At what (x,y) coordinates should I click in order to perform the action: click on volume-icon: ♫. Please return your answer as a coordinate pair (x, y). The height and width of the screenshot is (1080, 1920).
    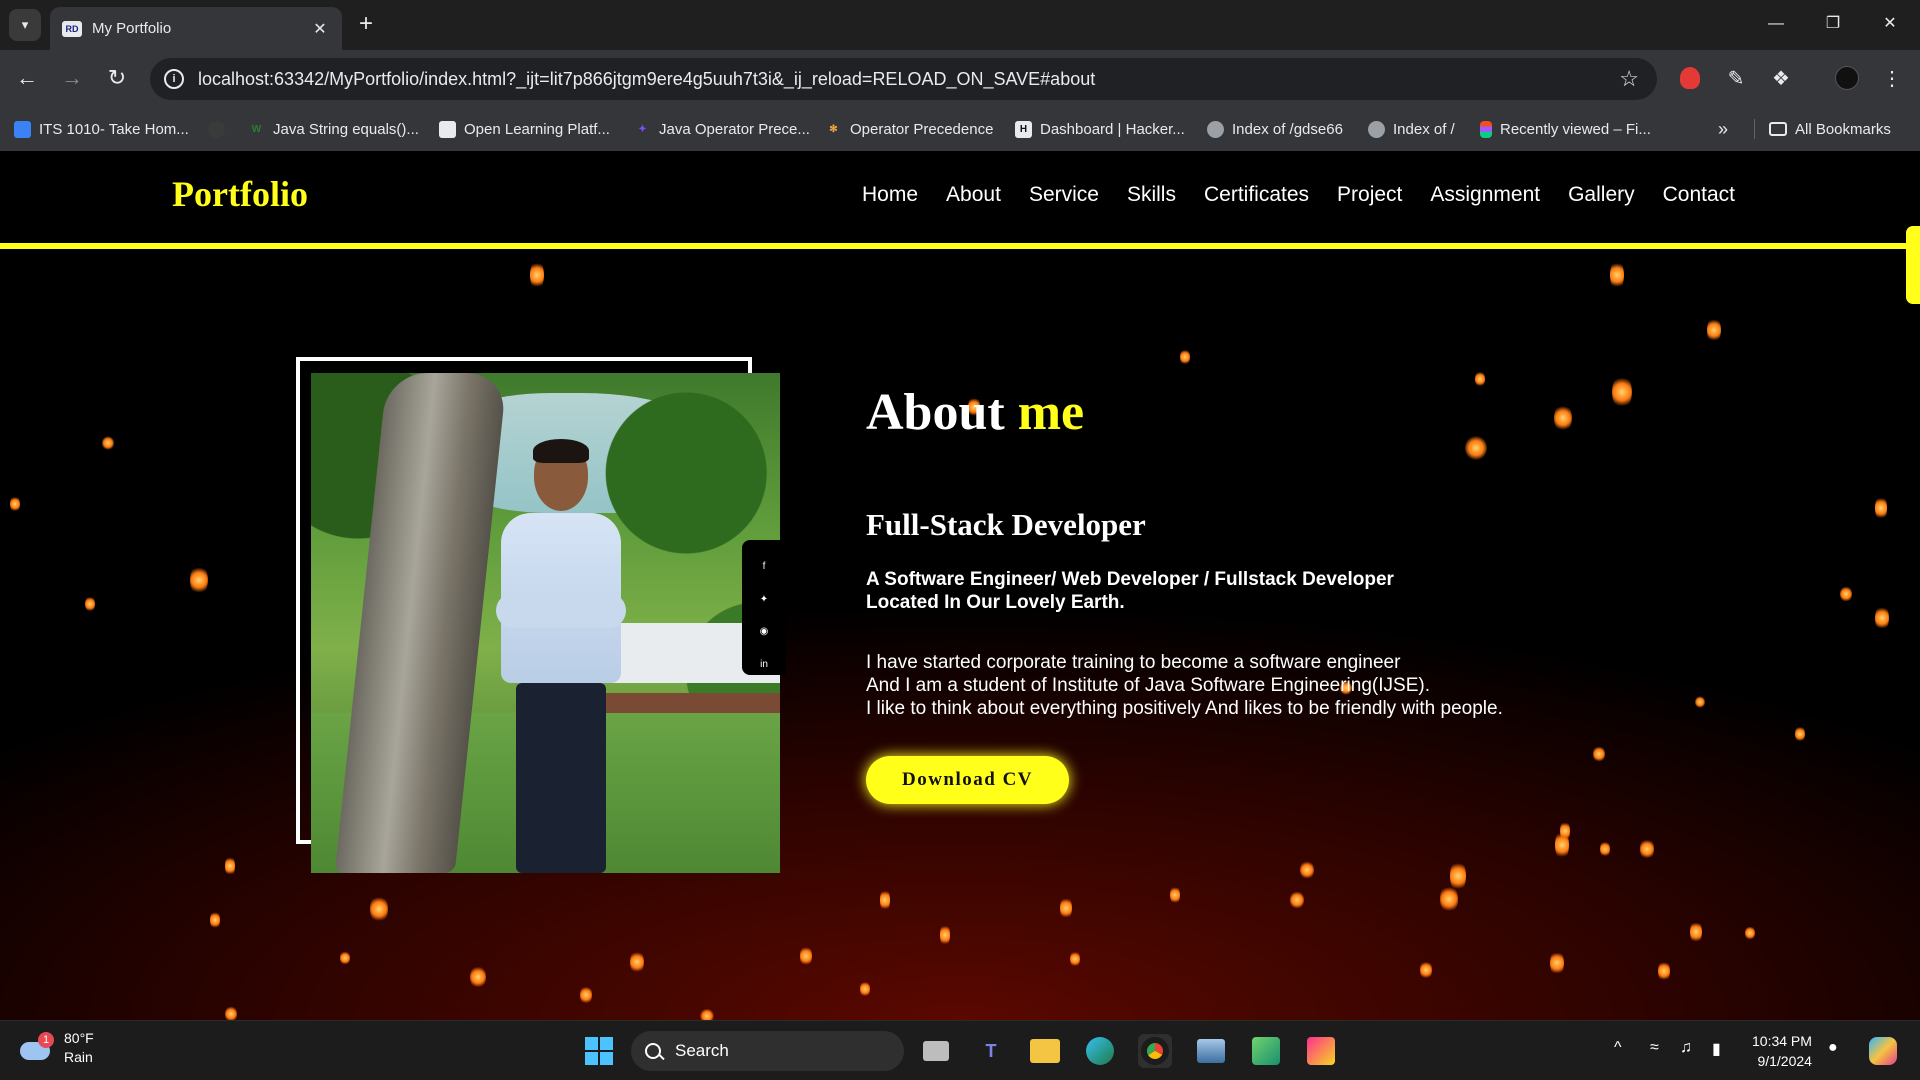
    Looking at the image, I should click on (1686, 1048).